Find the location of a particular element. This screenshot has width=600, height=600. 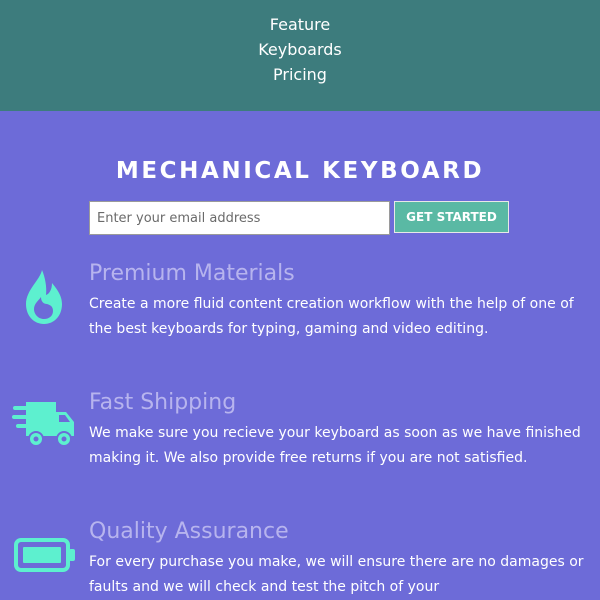

feature-title-shipping: Fast Shipping is located at coordinates (163, 402).